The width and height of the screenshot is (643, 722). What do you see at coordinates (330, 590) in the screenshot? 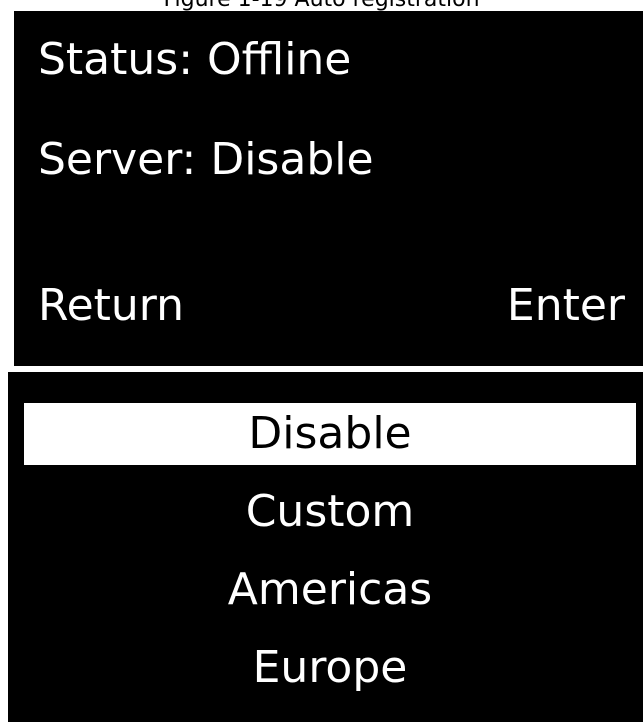
I see `menu-item-americas: Americas` at bounding box center [330, 590].